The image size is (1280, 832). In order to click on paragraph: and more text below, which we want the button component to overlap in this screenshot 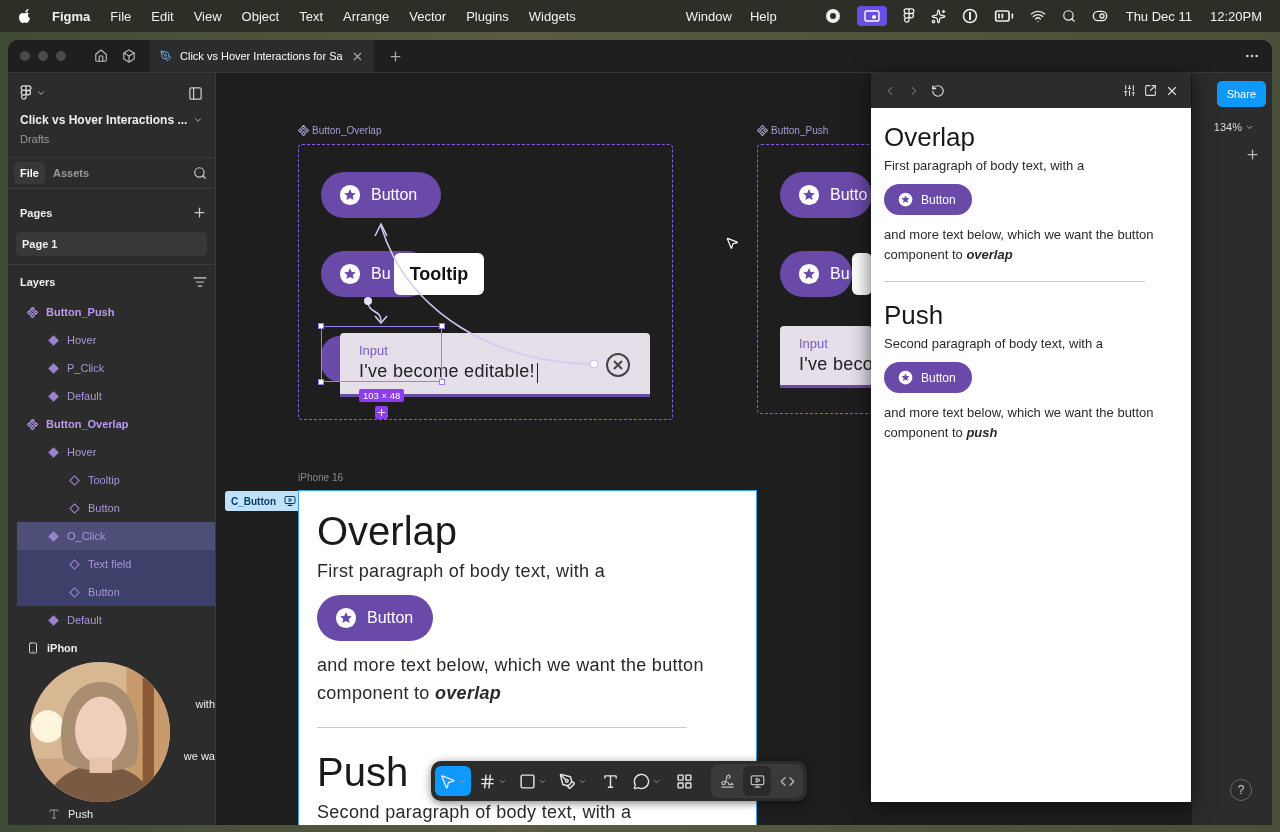, I will do `click(1019, 245)`.